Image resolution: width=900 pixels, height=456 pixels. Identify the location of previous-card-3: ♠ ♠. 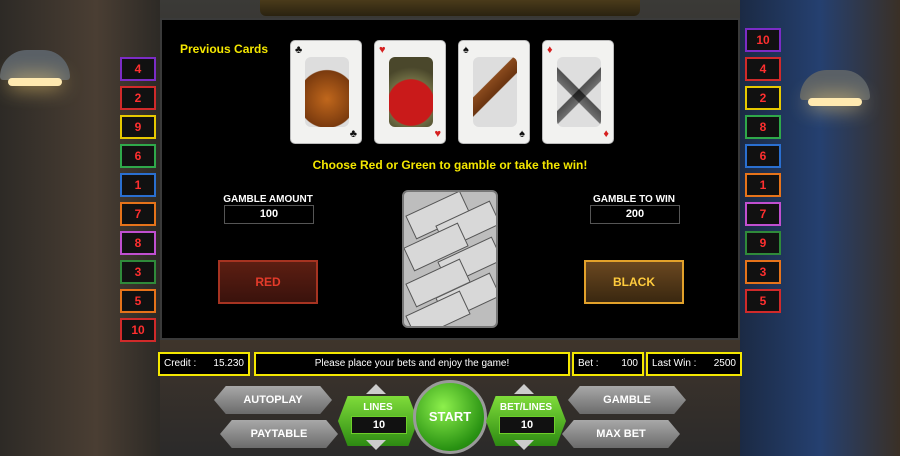
(494, 92).